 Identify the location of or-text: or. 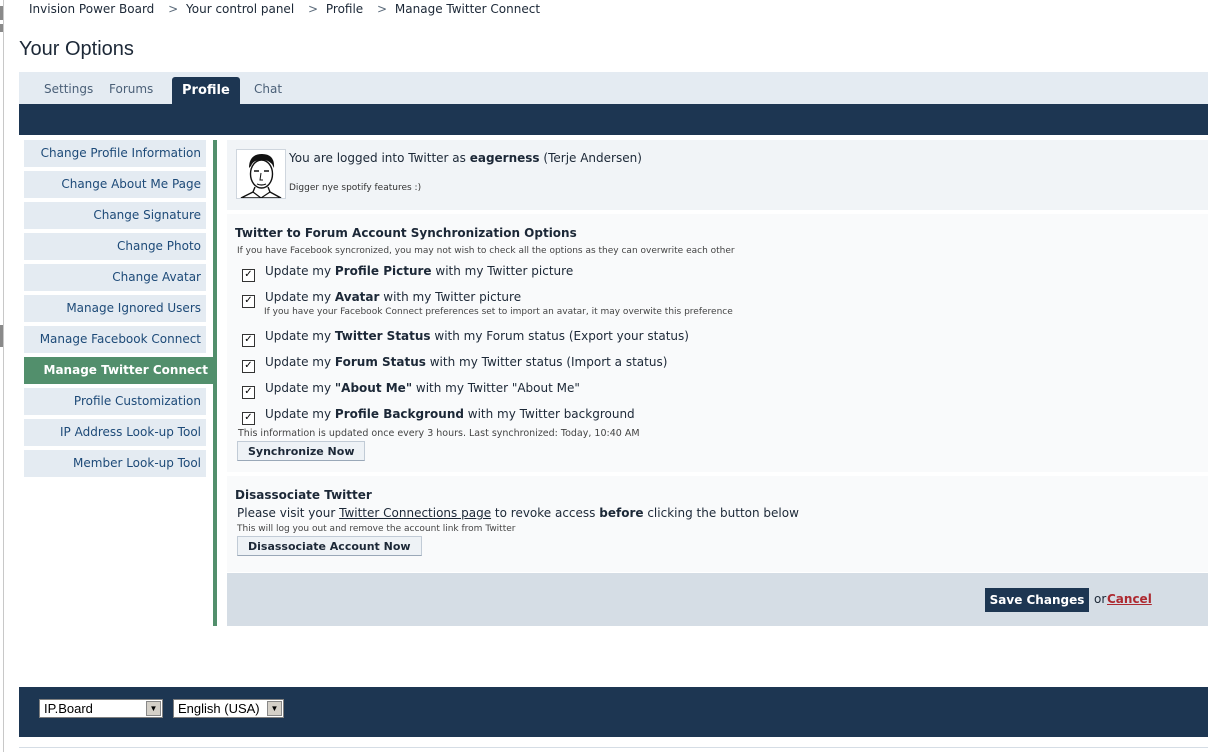
(1100, 599).